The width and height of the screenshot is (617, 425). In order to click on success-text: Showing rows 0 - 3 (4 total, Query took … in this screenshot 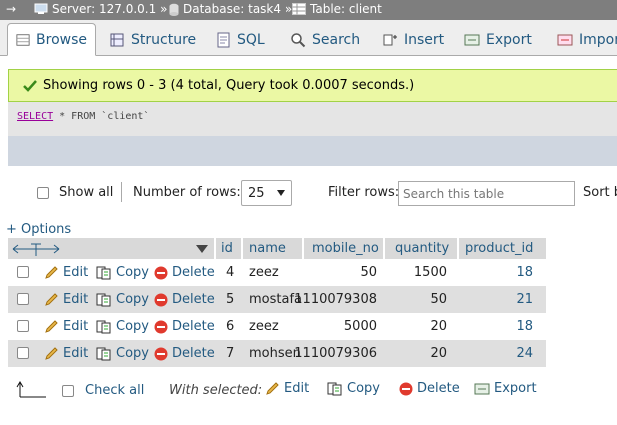, I will do `click(229, 85)`.